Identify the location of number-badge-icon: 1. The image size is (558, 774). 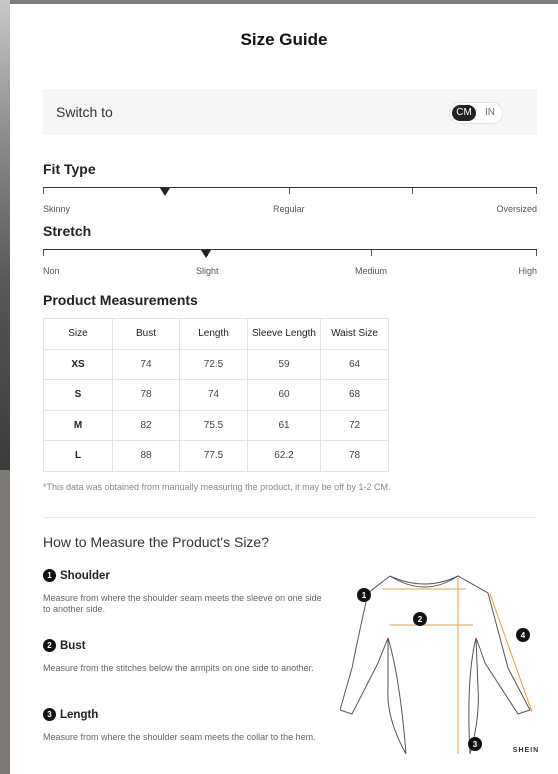
(49, 575).